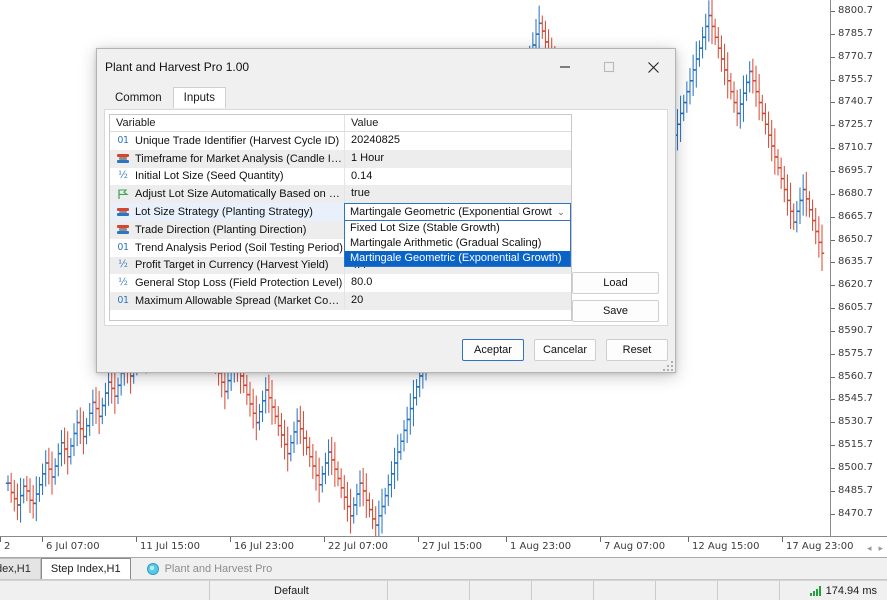 The height and width of the screenshot is (600, 887). I want to click on tab-inputs: Inputs, so click(199, 97).